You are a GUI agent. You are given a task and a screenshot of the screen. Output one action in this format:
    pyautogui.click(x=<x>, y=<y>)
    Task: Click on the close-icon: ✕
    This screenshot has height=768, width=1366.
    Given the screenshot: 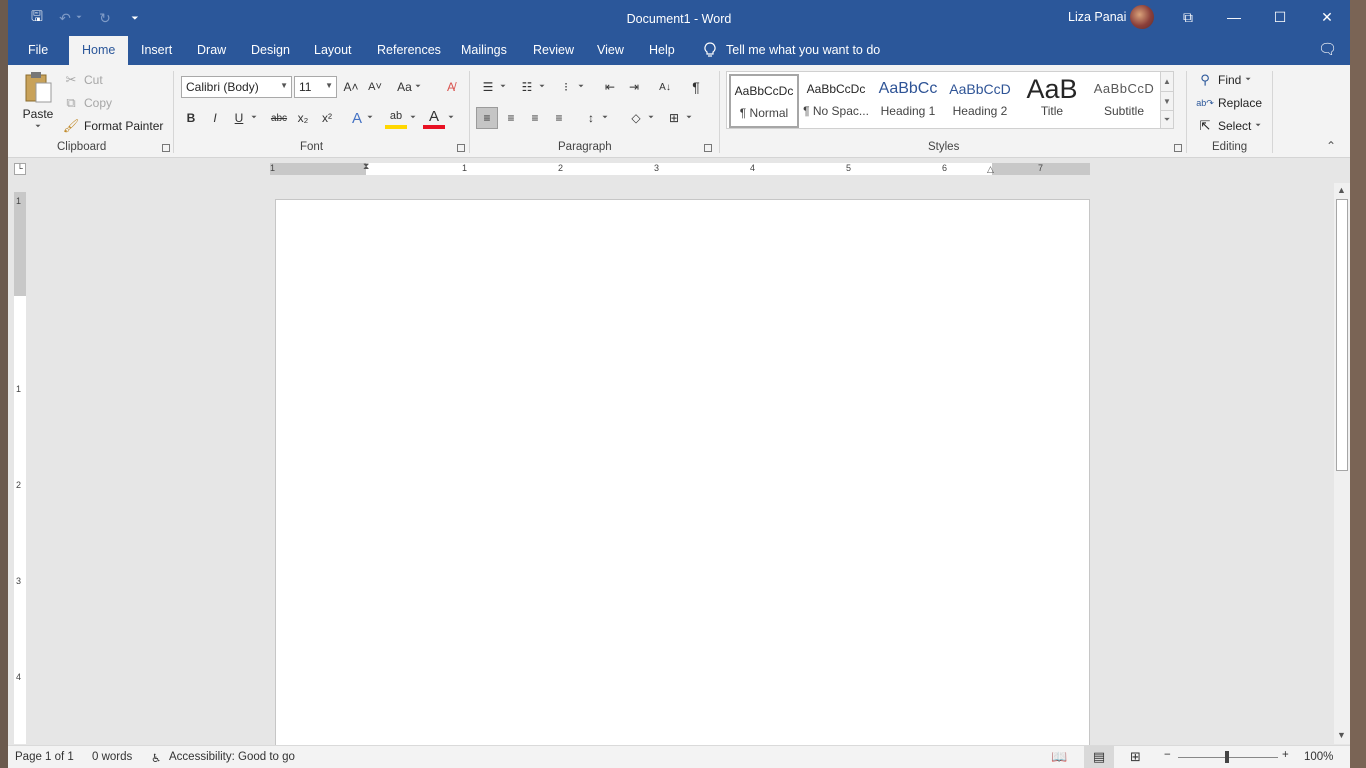 What is the action you would take?
    pyautogui.click(x=1327, y=17)
    